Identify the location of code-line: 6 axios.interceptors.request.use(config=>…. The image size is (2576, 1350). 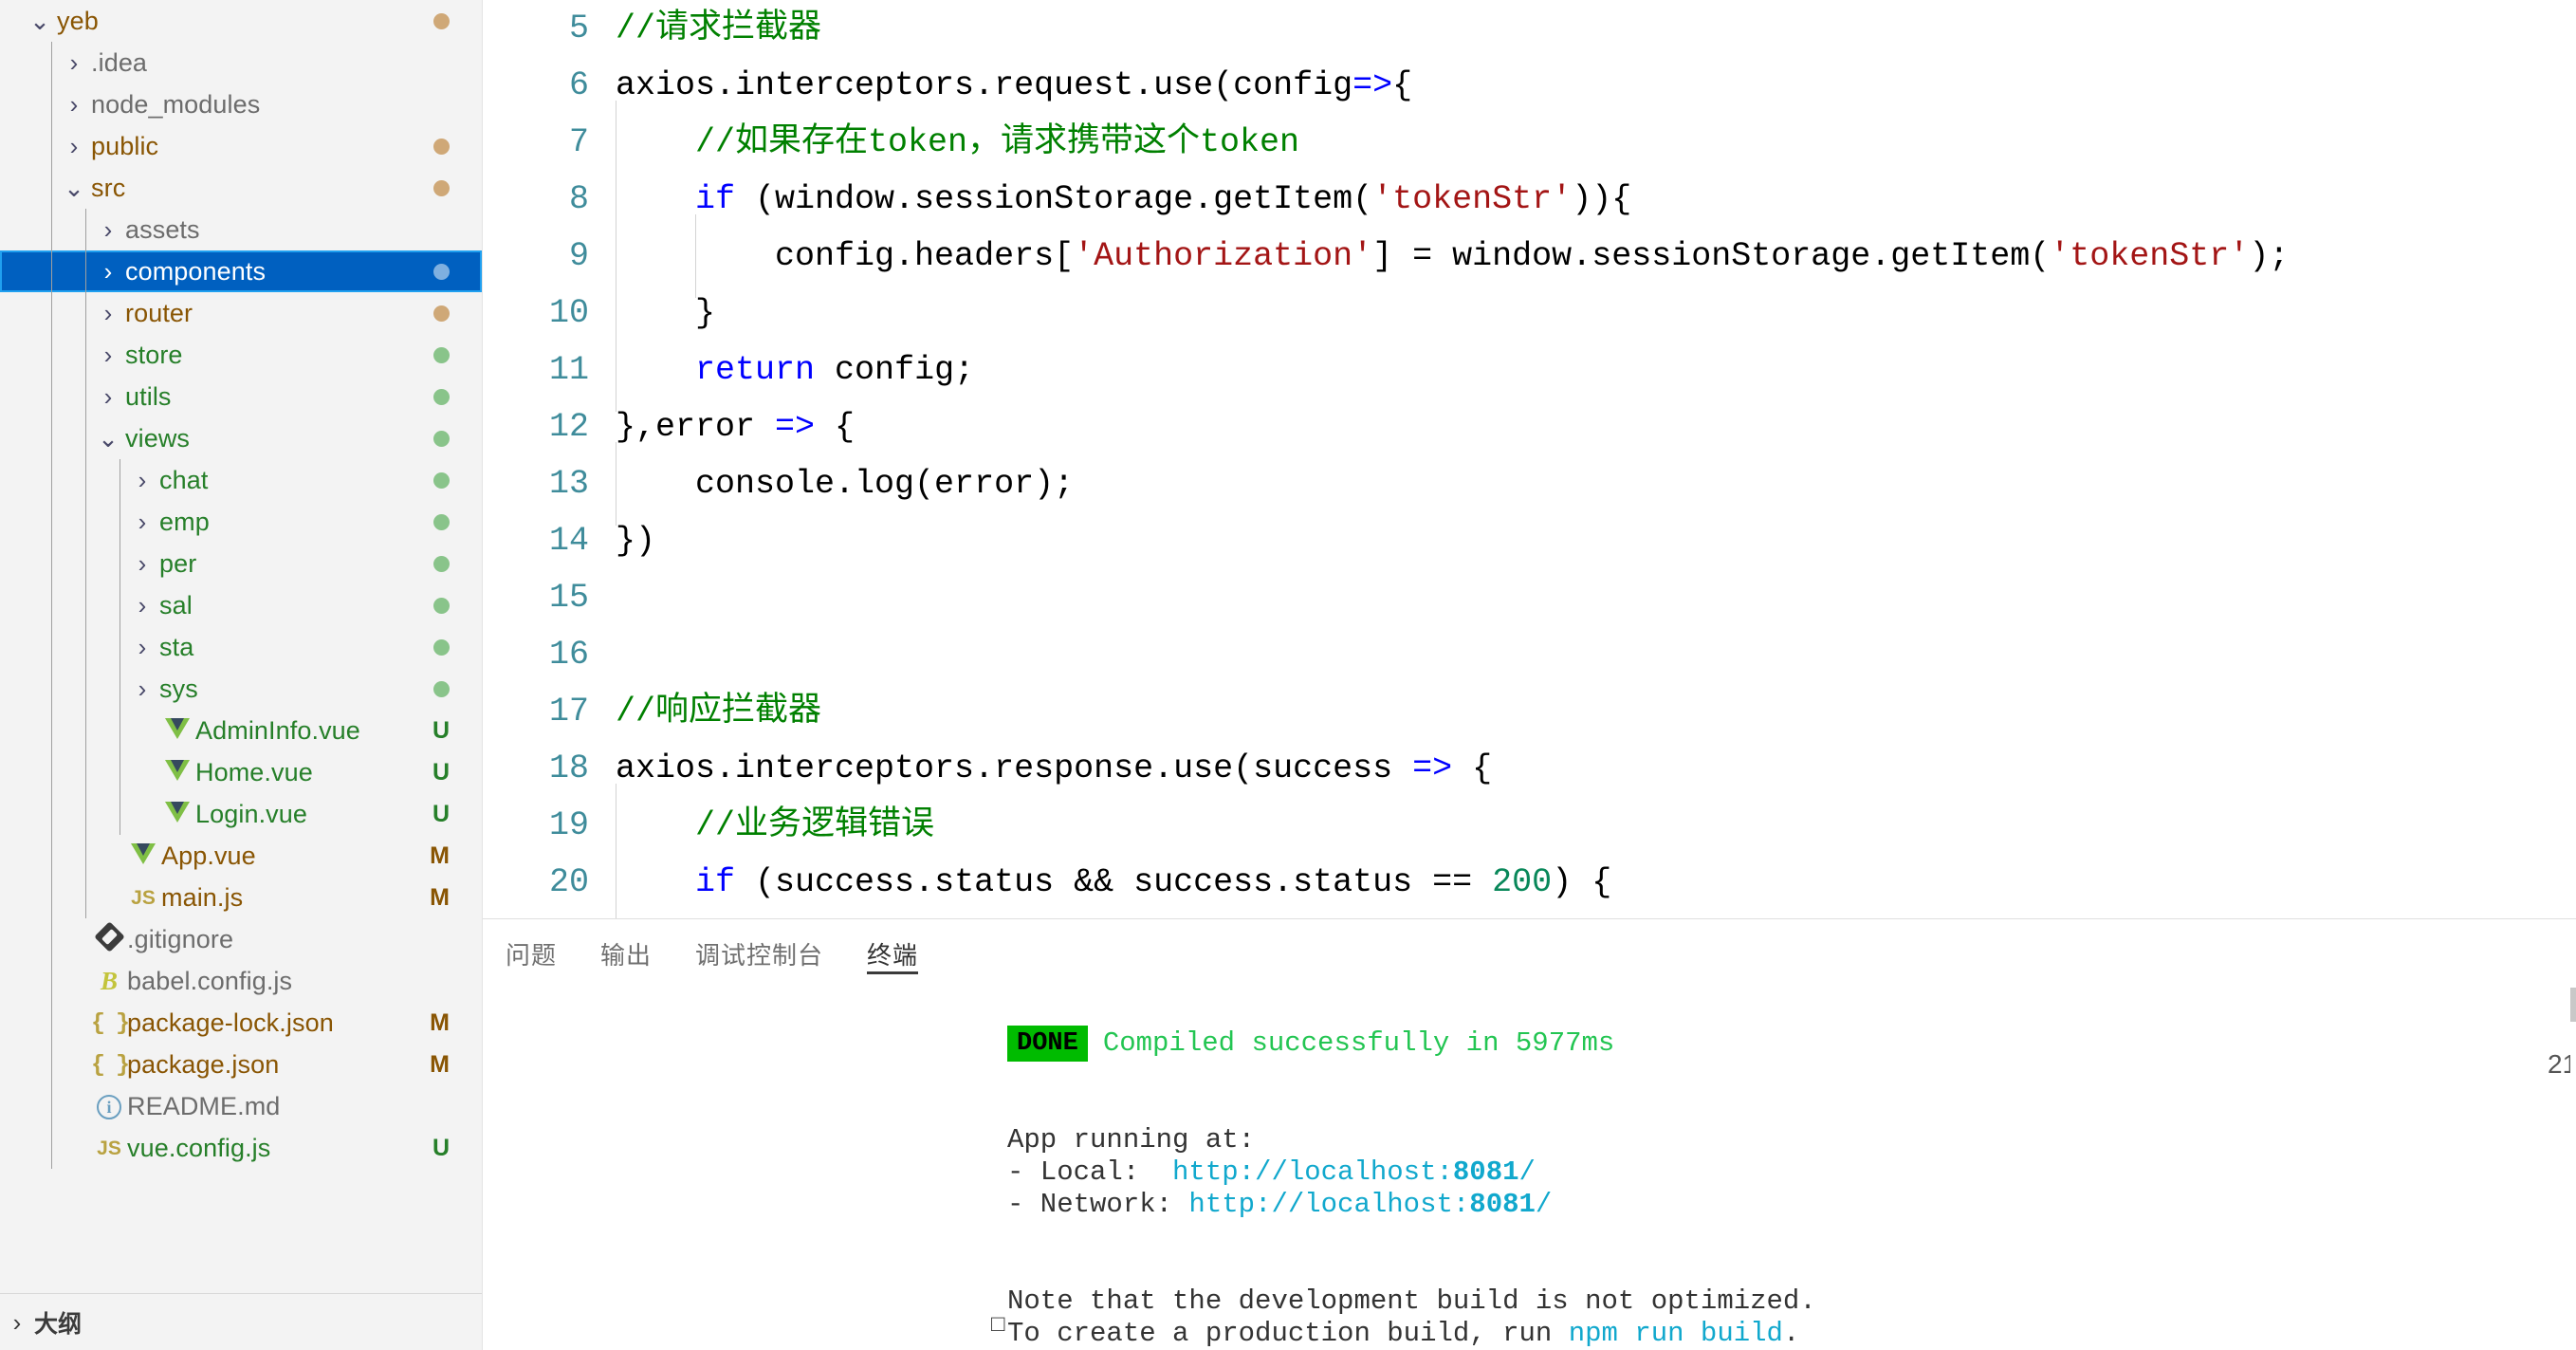
(1529, 85).